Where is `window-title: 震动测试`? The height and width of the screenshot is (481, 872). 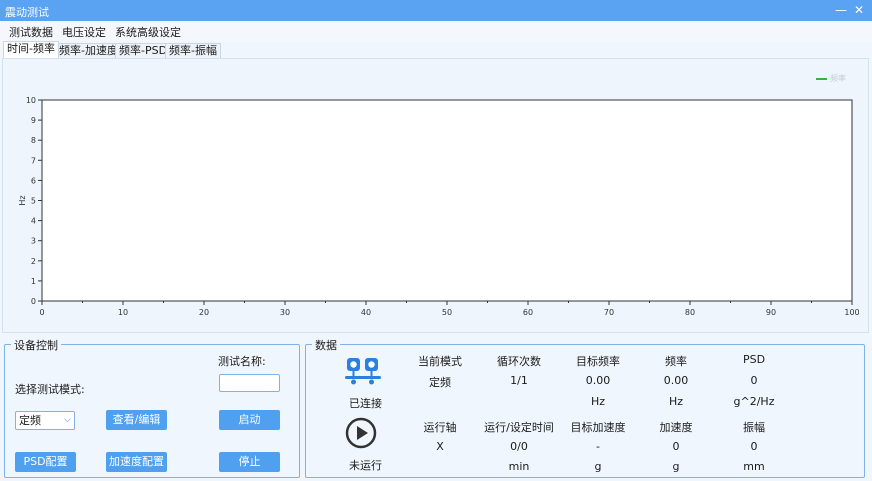 window-title: 震动测试 is located at coordinates (27, 12).